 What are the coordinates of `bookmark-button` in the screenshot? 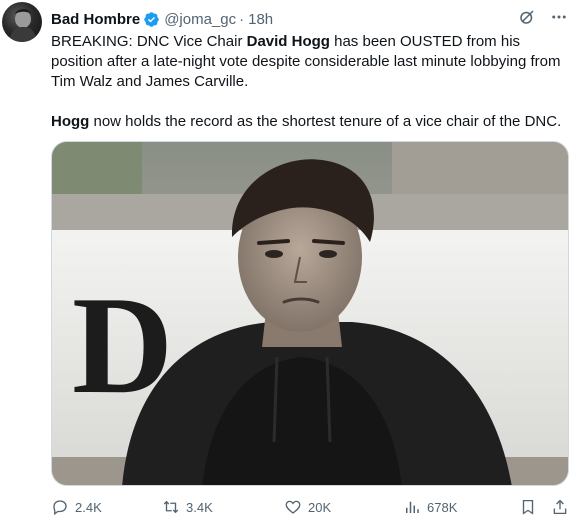 It's located at (531, 507).